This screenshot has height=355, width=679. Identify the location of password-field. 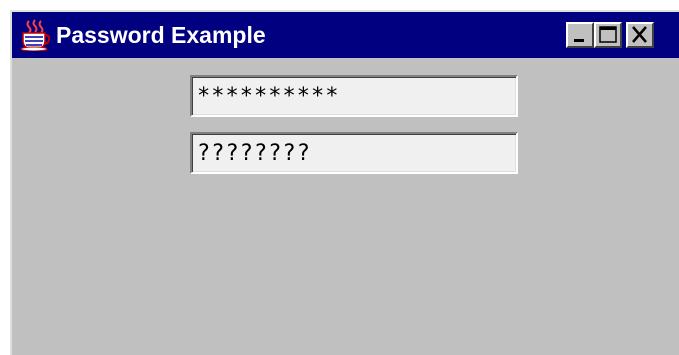
(354, 96).